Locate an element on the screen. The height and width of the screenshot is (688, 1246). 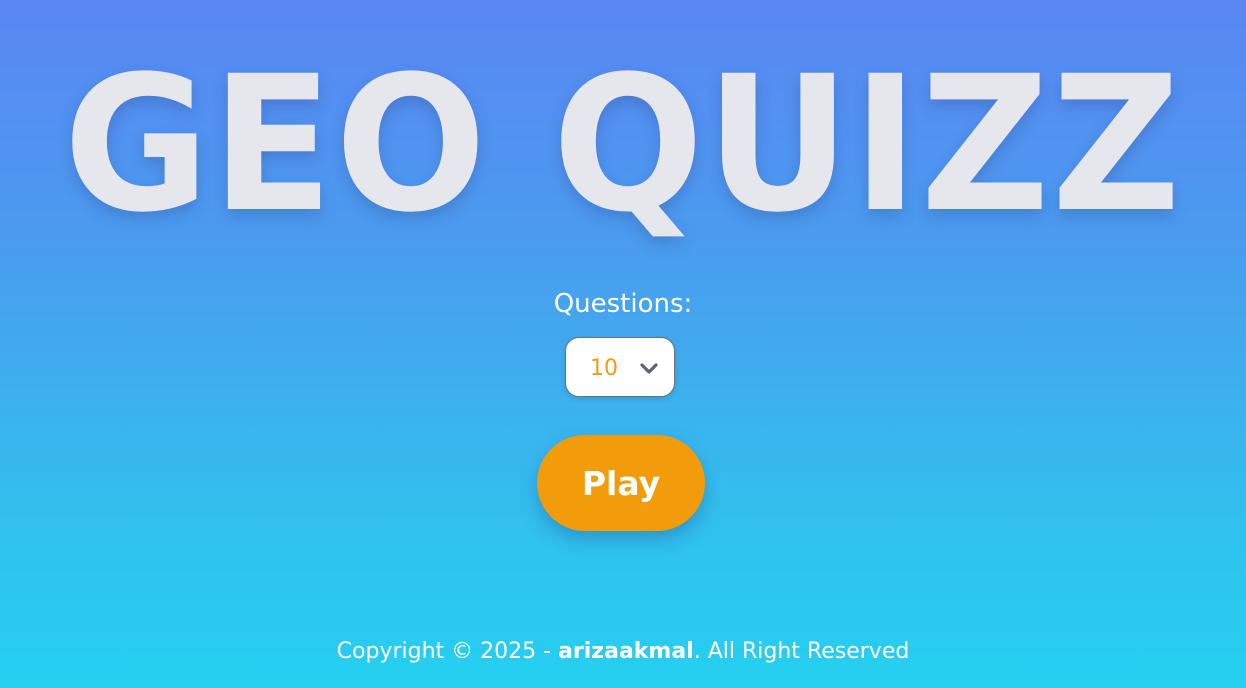
questions-count-value: 10 is located at coordinates (604, 368).